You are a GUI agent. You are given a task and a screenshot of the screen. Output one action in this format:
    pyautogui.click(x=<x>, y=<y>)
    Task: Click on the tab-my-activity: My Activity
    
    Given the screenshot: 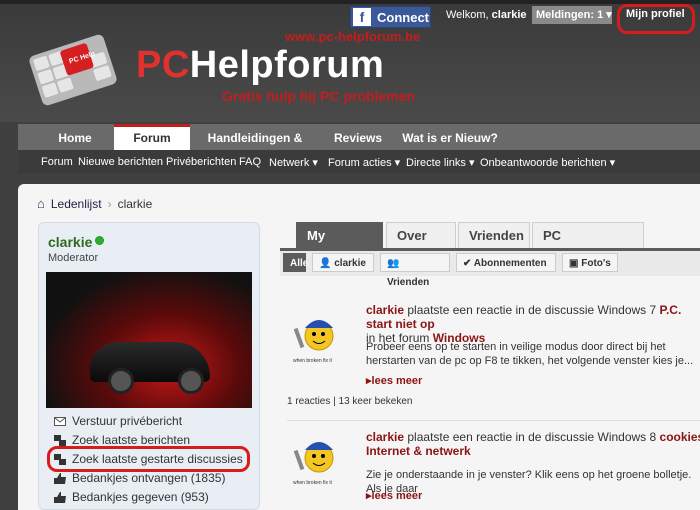 What is the action you would take?
    pyautogui.click(x=339, y=245)
    